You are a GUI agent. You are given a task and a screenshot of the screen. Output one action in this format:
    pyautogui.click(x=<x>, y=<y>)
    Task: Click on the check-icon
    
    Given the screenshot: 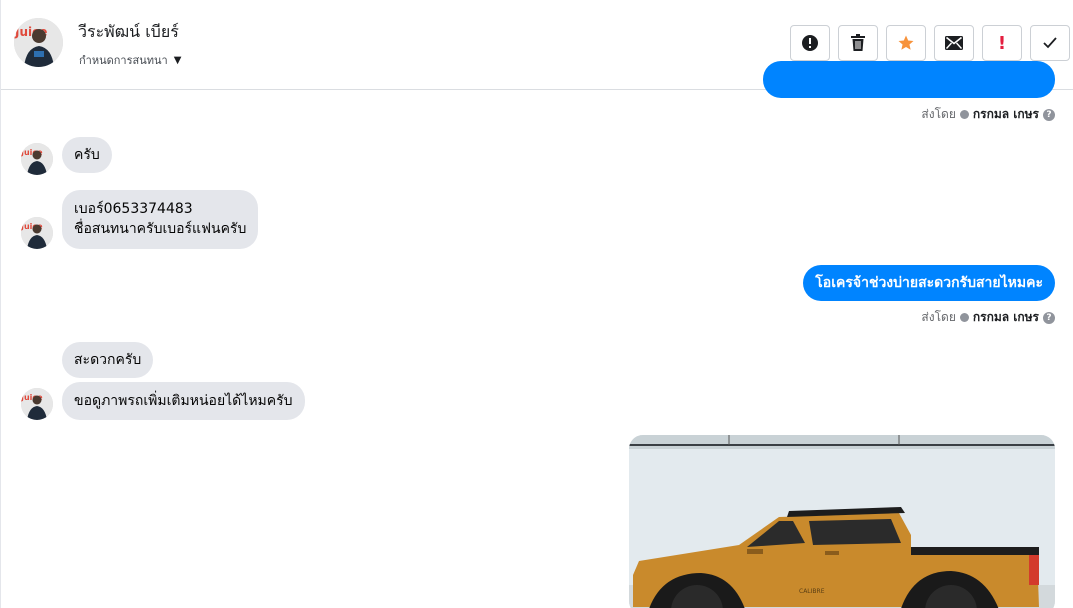 What is the action you would take?
    pyautogui.click(x=1050, y=43)
    